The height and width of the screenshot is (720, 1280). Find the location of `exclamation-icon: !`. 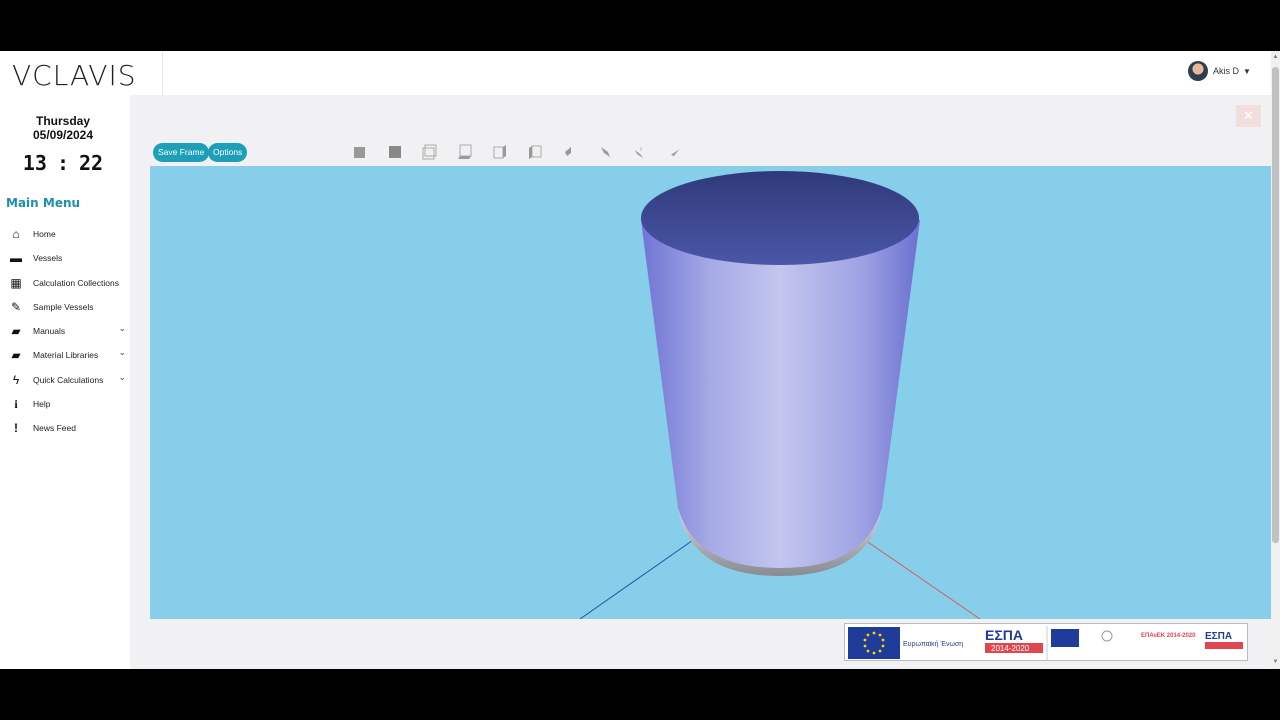

exclamation-icon: ! is located at coordinates (16, 428).